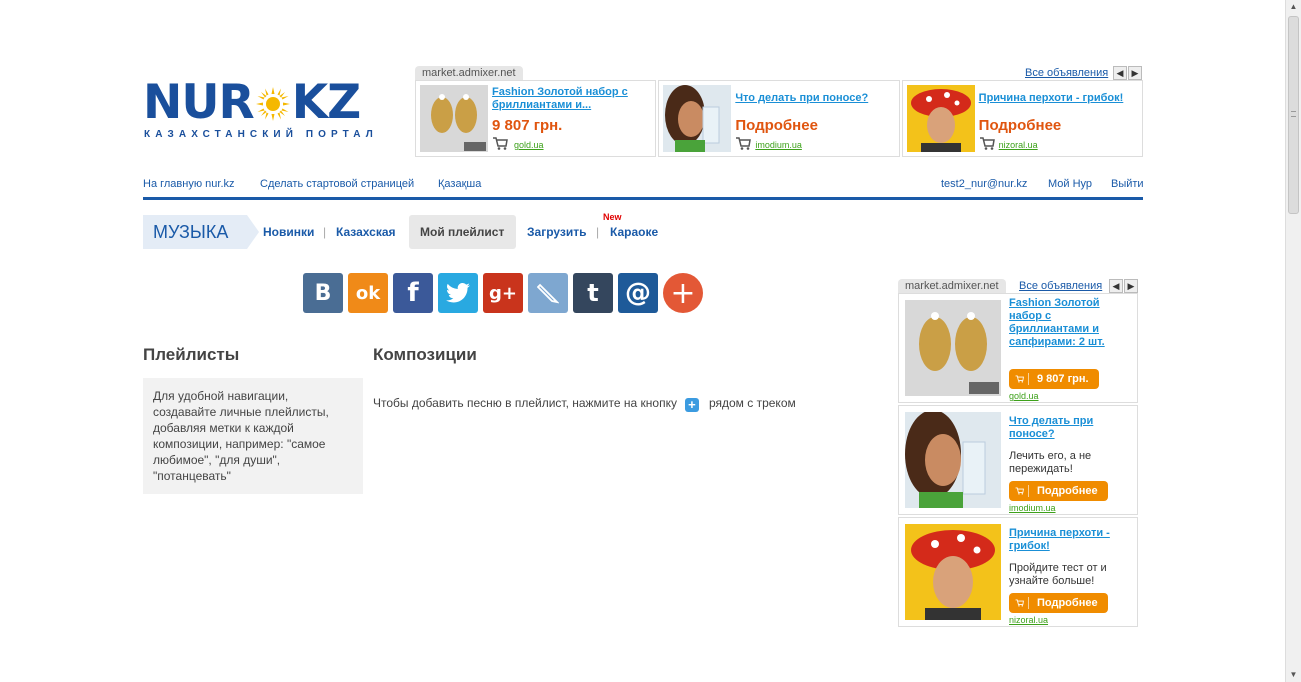  I want to click on more-share-button: +, so click(683, 293).